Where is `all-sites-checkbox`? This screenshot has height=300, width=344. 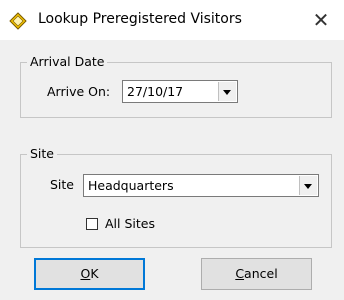 all-sites-checkbox is located at coordinates (92, 224).